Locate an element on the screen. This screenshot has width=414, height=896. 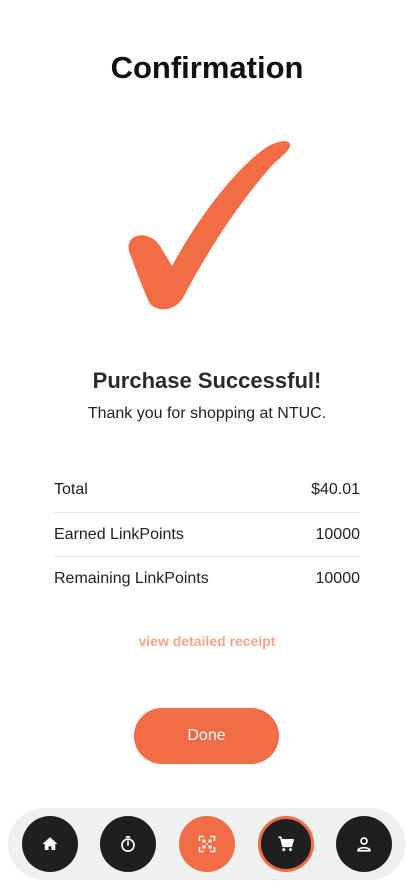
cart-icon is located at coordinates (286, 844).